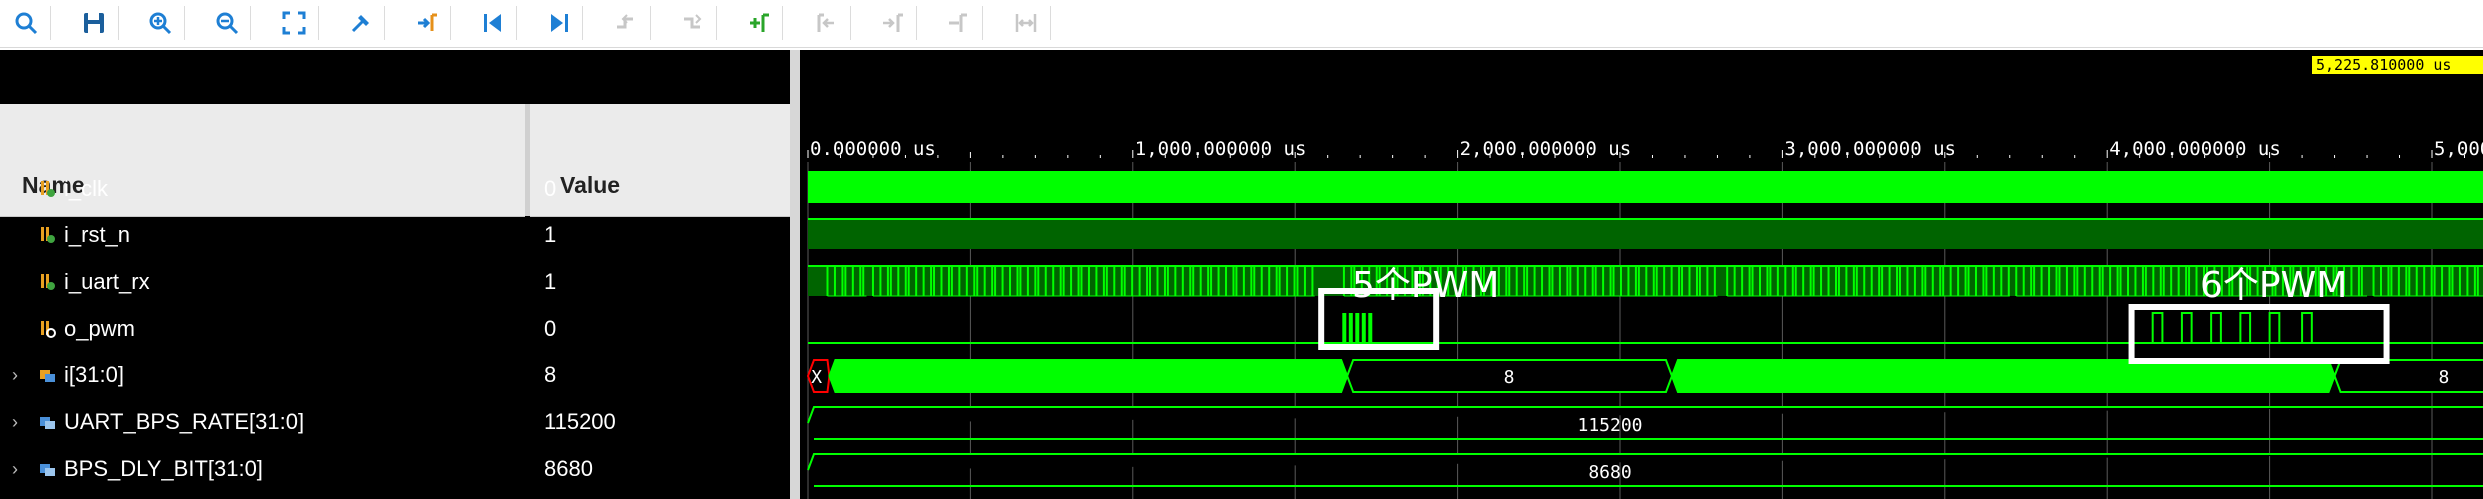  I want to click on bus-x-label: X, so click(816, 377).